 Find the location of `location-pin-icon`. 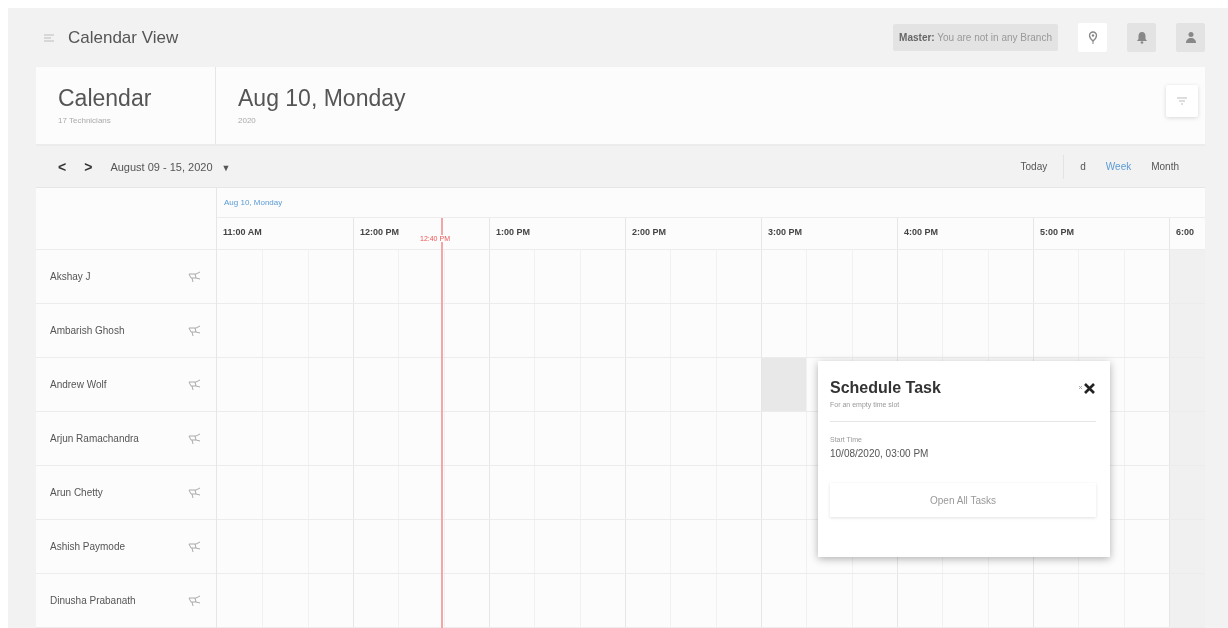

location-pin-icon is located at coordinates (1092, 37).